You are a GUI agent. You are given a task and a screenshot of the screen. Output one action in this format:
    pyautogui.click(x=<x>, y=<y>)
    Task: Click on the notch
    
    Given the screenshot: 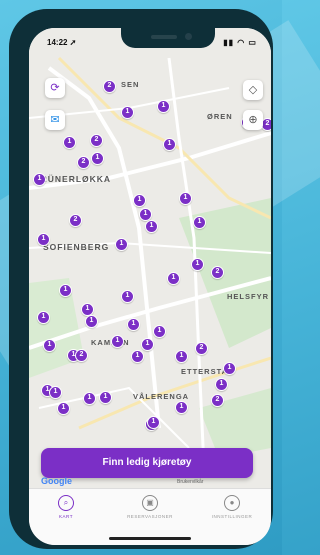 What is the action you would take?
    pyautogui.click(x=168, y=38)
    